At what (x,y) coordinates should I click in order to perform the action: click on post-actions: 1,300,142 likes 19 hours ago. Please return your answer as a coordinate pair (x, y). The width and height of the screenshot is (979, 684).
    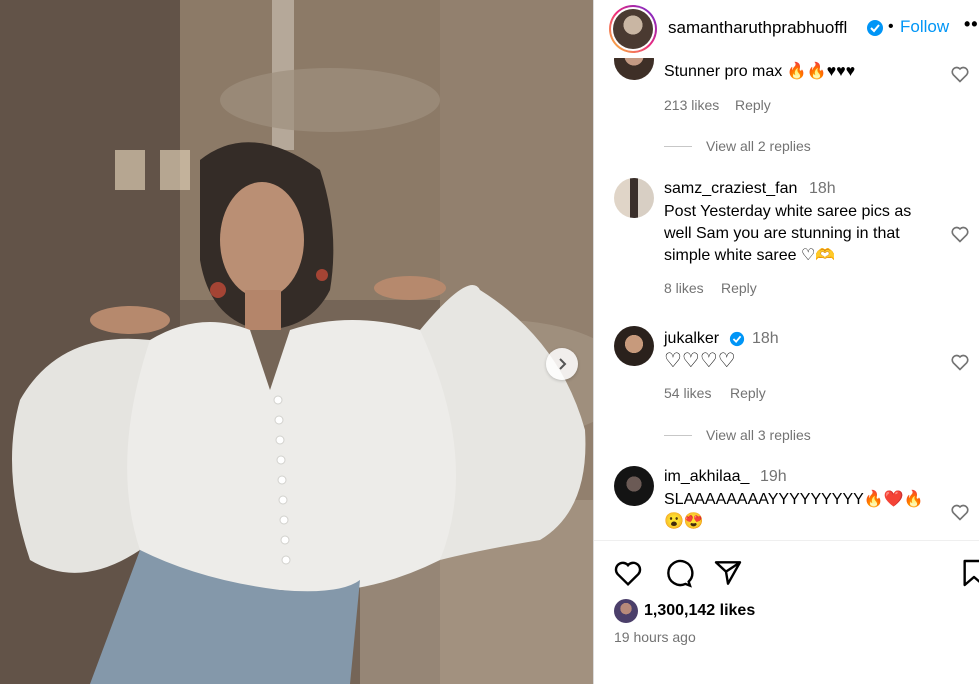
    Looking at the image, I should click on (786, 612).